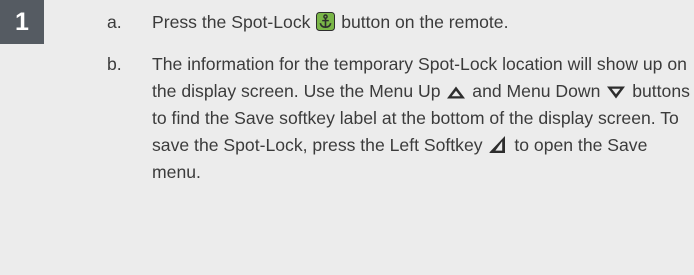 The height and width of the screenshot is (275, 694). Describe the element at coordinates (498, 144) in the screenshot. I see `left-softkey-icon` at that location.